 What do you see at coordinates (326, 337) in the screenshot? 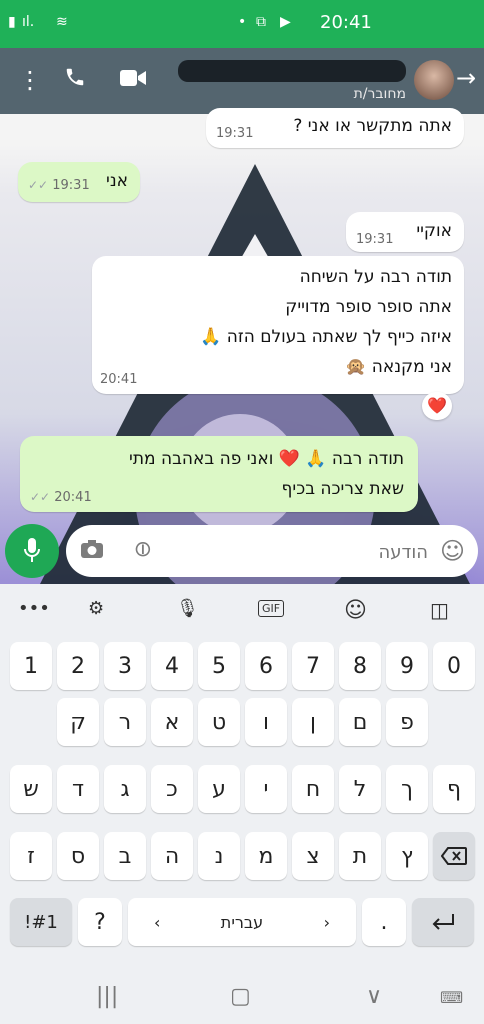
I see `message-line: איזה כייף לך שאתה בעולם הזה 🙏` at bounding box center [326, 337].